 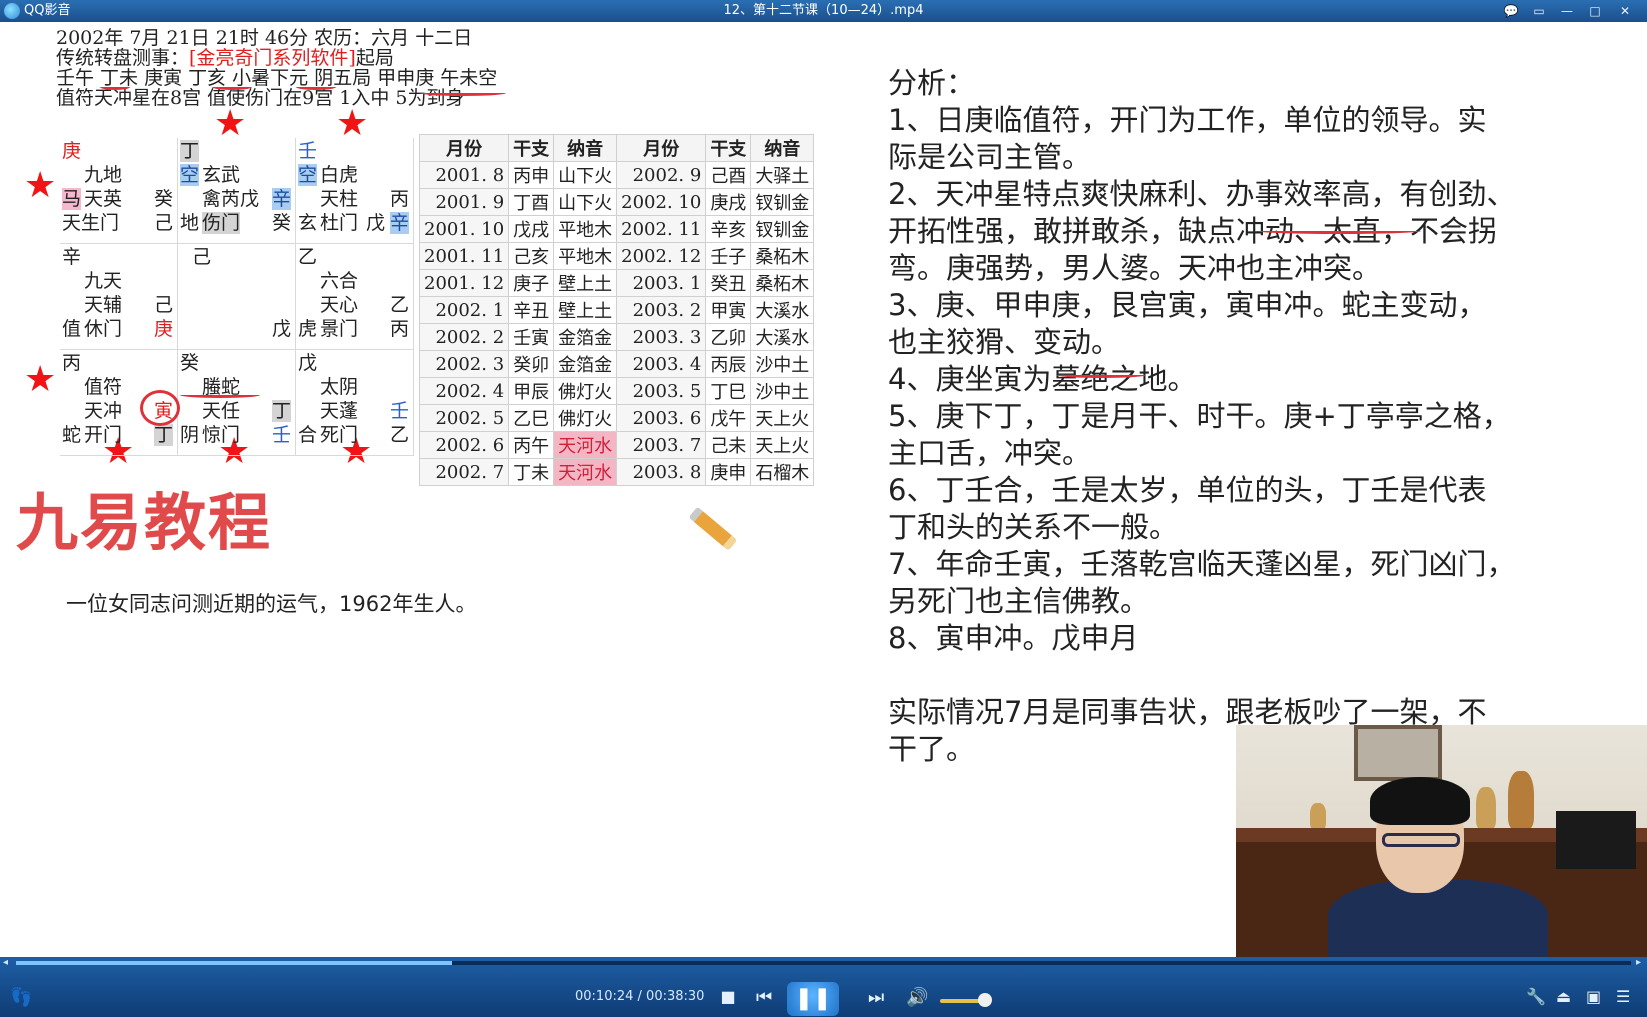 What do you see at coordinates (661, 175) in the screenshot?
I see `table-cell: 2002. 9` at bounding box center [661, 175].